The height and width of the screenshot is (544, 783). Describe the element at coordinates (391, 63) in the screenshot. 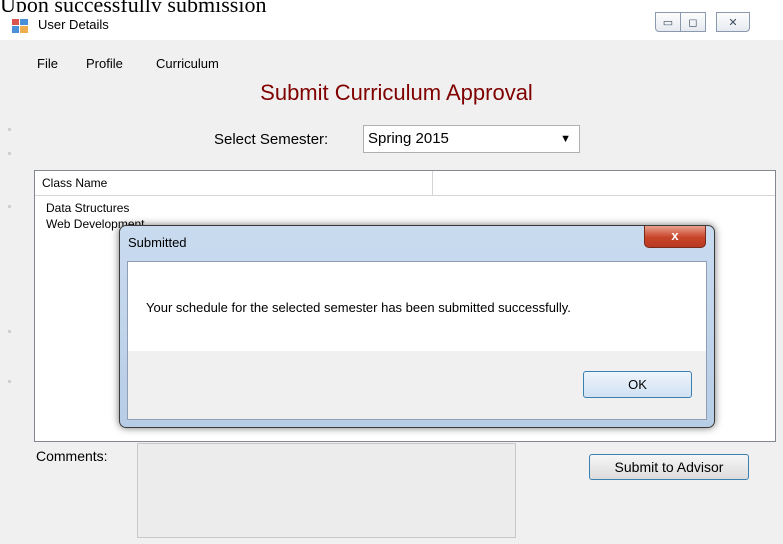

I see `menu-bar: File Profile Curriculum` at that location.